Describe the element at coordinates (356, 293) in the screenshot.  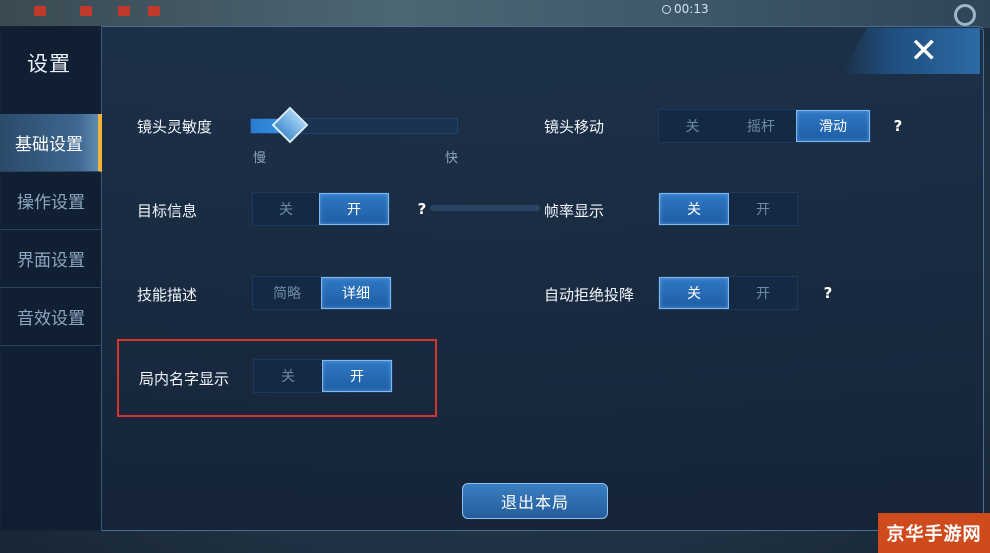
I see `skill-description-option-detailed: 详细` at that location.